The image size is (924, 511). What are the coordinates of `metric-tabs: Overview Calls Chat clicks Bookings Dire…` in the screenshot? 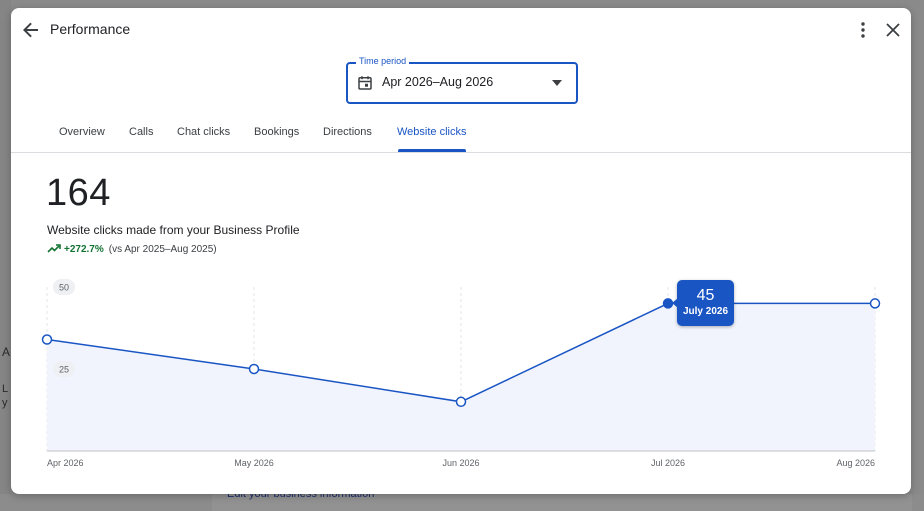 It's located at (461, 135).